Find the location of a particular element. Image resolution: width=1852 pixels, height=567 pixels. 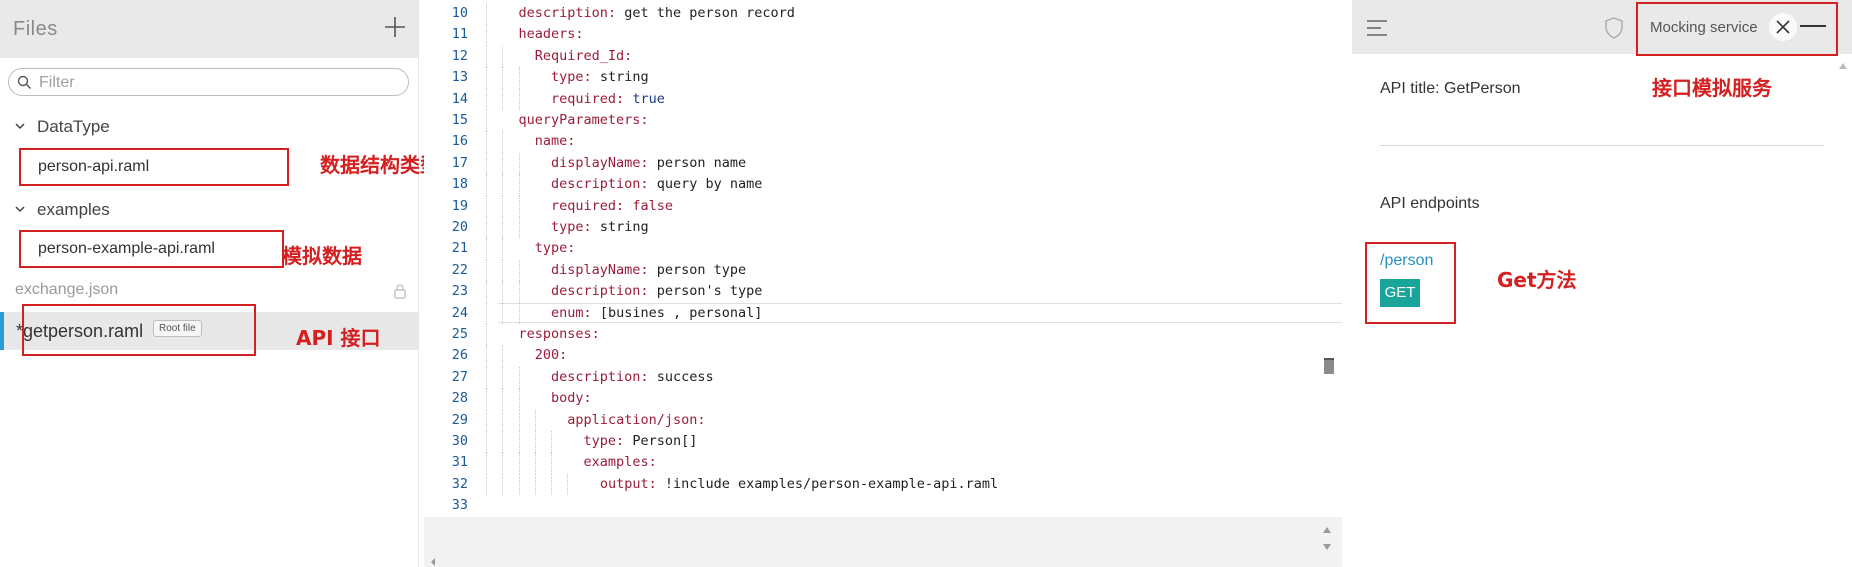

code-token: !include is located at coordinates (701, 483).